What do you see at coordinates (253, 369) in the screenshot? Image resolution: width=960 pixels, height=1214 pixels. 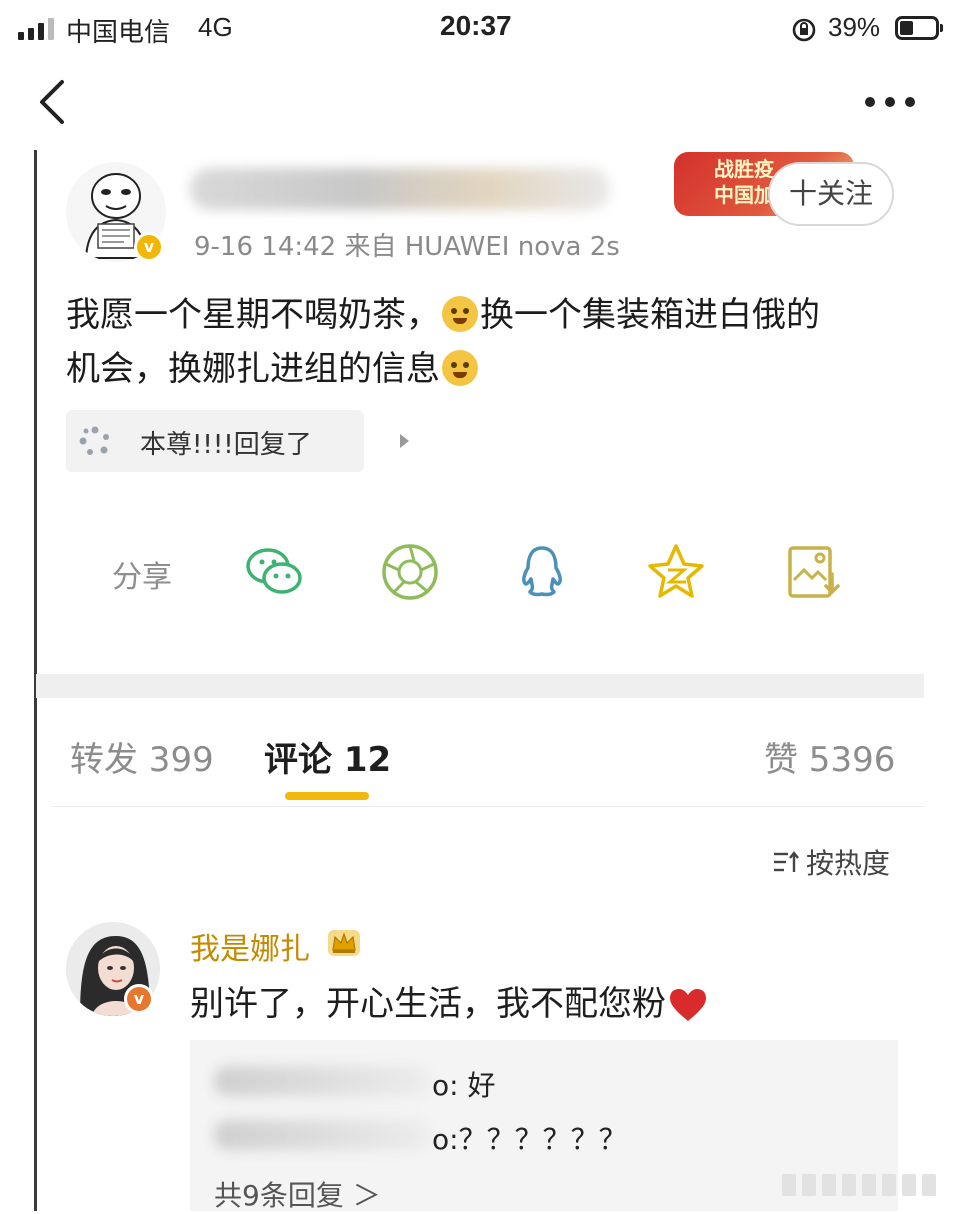 I see `post-text-line2: 机会，换娜扎进组的信息` at bounding box center [253, 369].